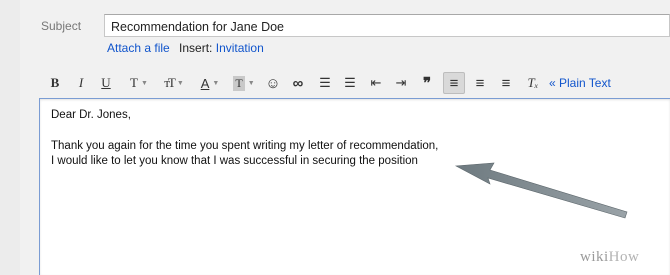 The width and height of the screenshot is (670, 275). I want to click on annotation-arrow-icon, so click(541, 190).